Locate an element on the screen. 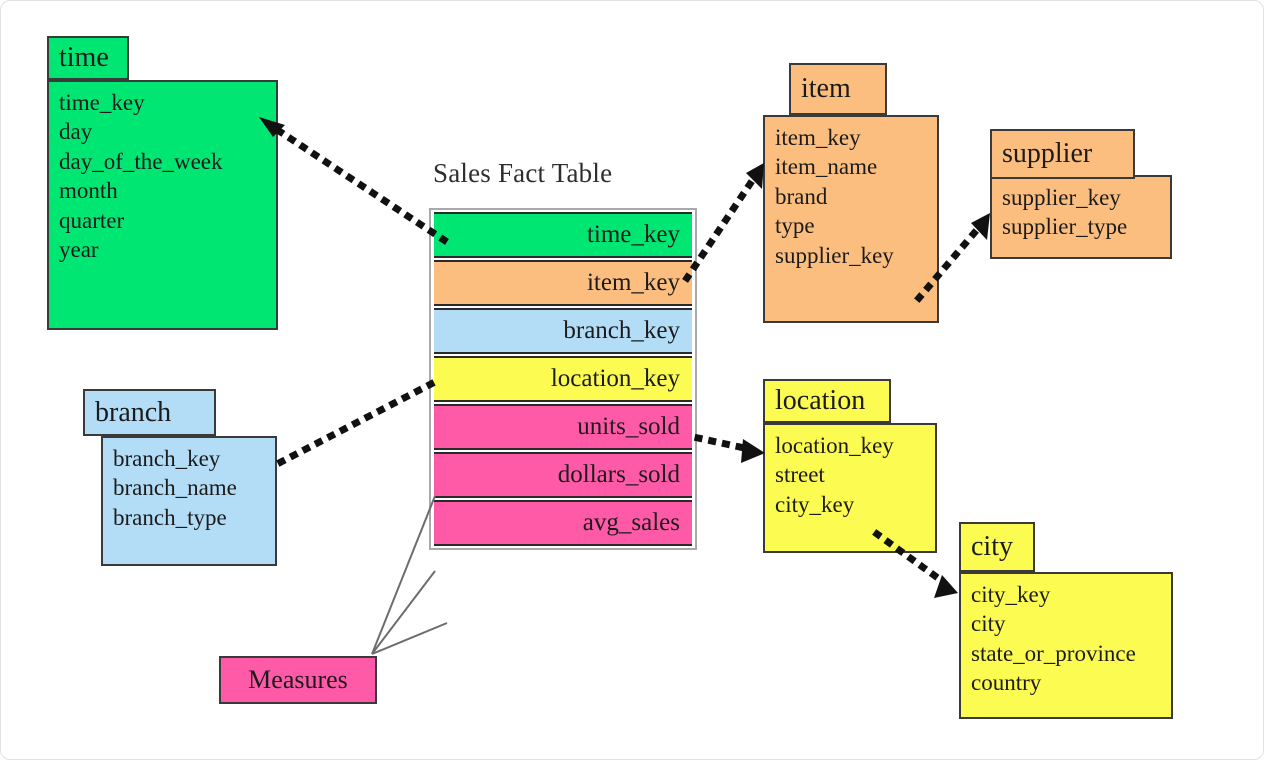 Image resolution: width=1264 pixels, height=760 pixels. location-table-name: location is located at coordinates (820, 400).